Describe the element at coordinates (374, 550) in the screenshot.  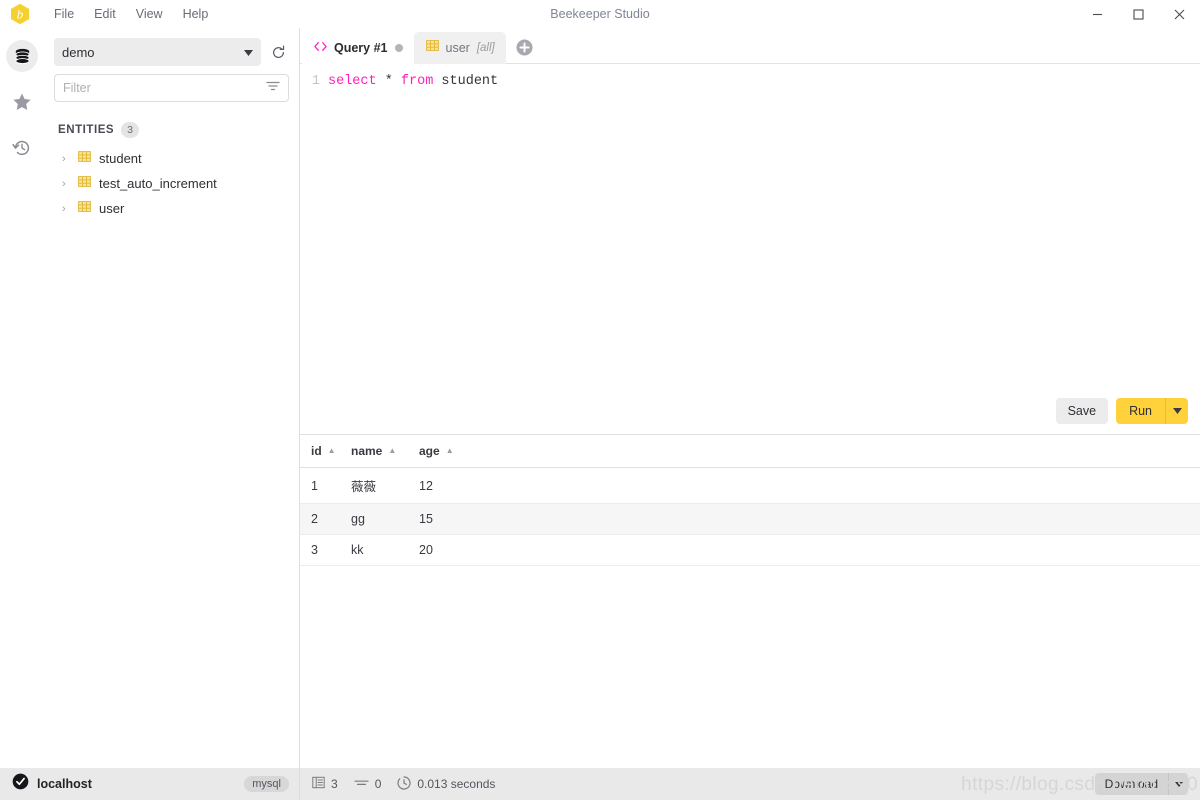
I see `cell-name: kk` at that location.